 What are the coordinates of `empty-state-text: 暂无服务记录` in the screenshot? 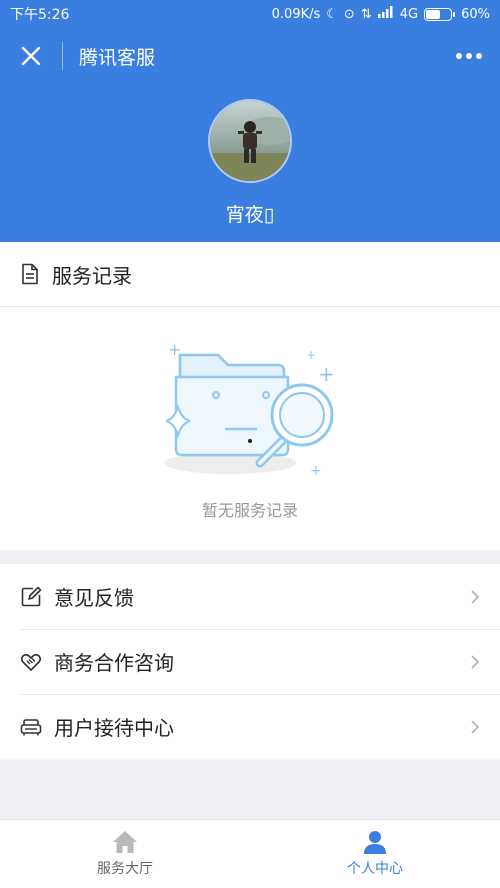 It's located at (249, 510).